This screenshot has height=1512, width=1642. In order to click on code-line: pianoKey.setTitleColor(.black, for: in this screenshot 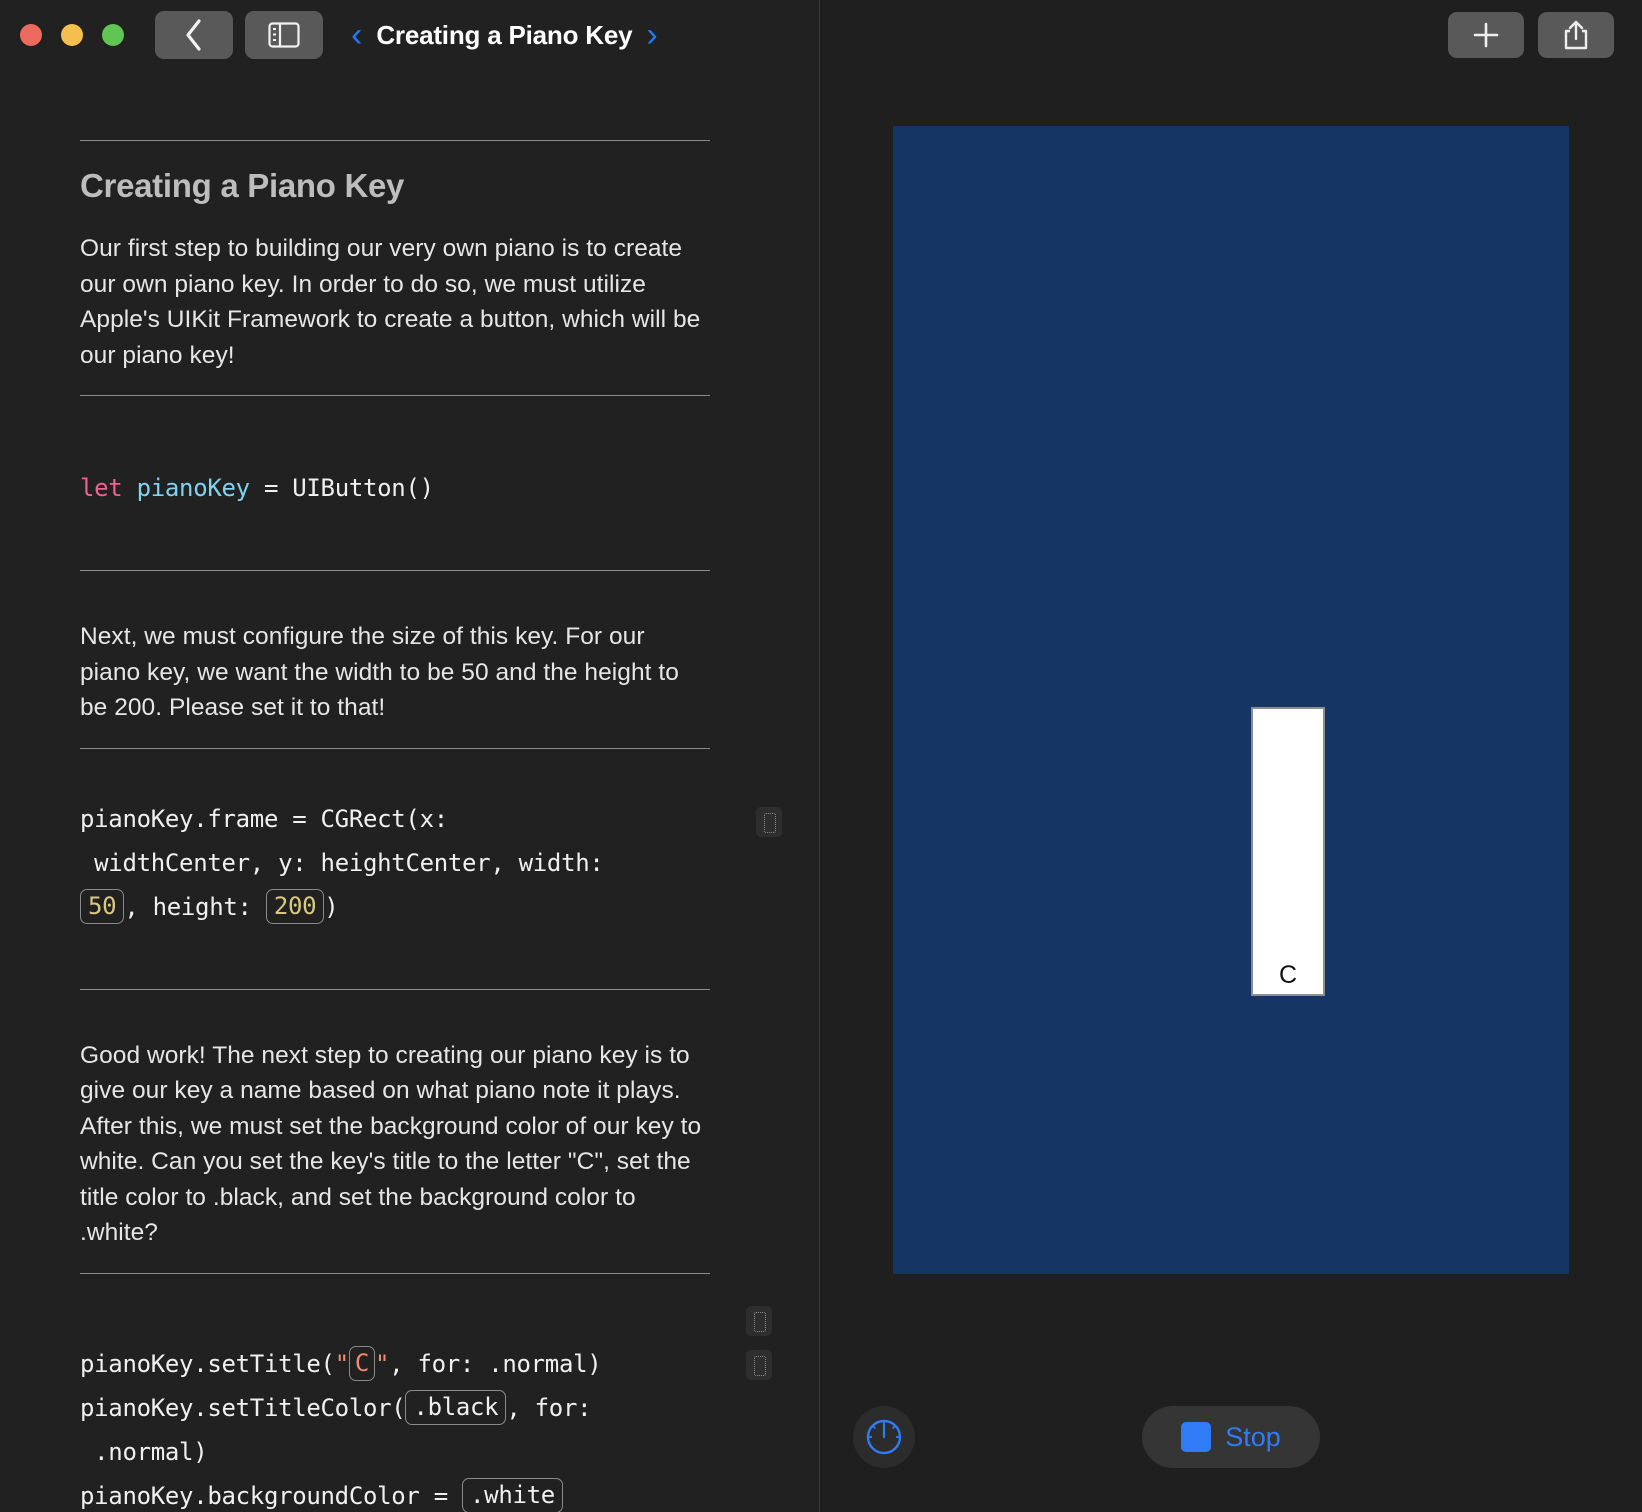, I will do `click(400, 1408)`.